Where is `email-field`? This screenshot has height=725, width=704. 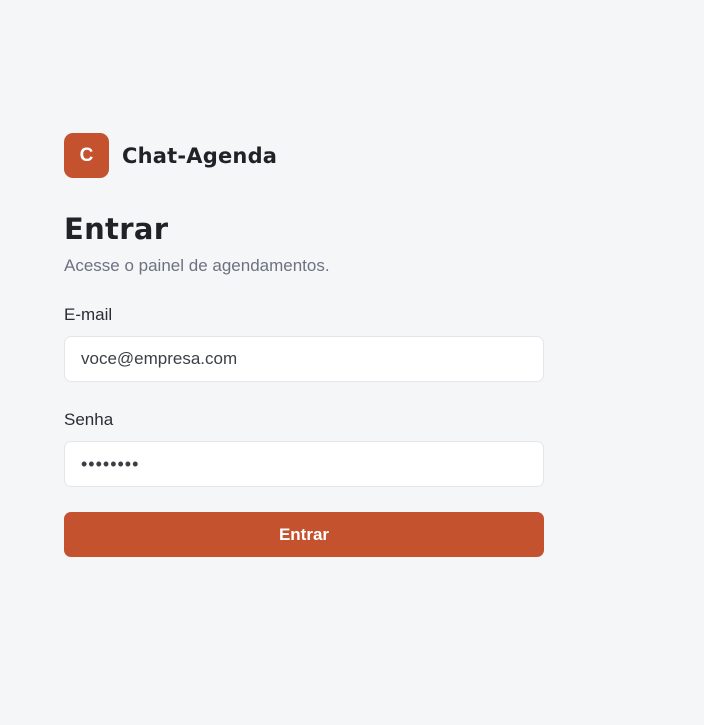
email-field is located at coordinates (304, 359).